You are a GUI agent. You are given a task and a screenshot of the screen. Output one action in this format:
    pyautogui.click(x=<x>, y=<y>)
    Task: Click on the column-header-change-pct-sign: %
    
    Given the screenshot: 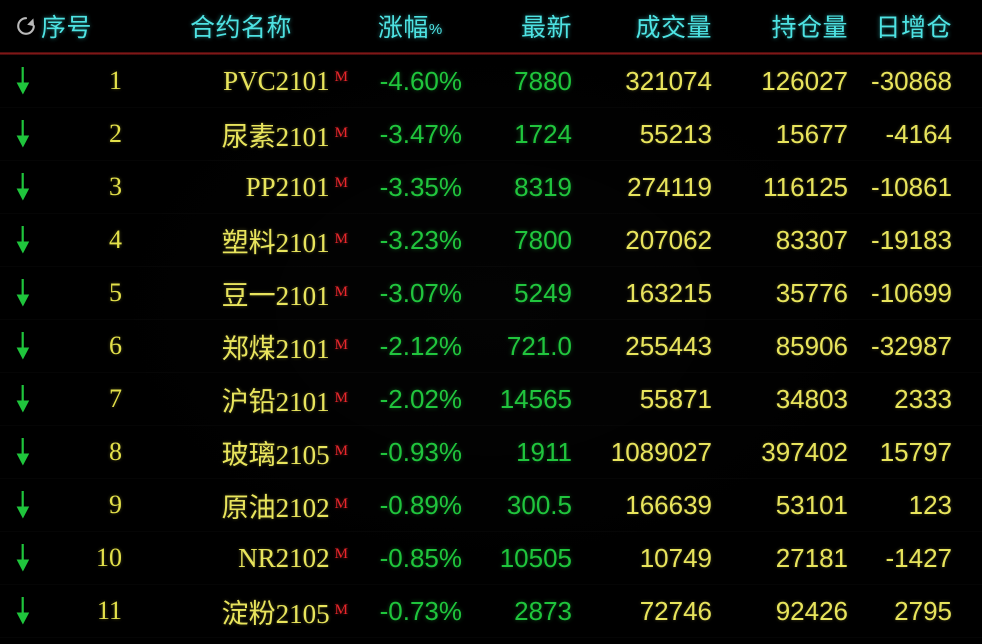 What is the action you would take?
    pyautogui.click(x=435, y=29)
    